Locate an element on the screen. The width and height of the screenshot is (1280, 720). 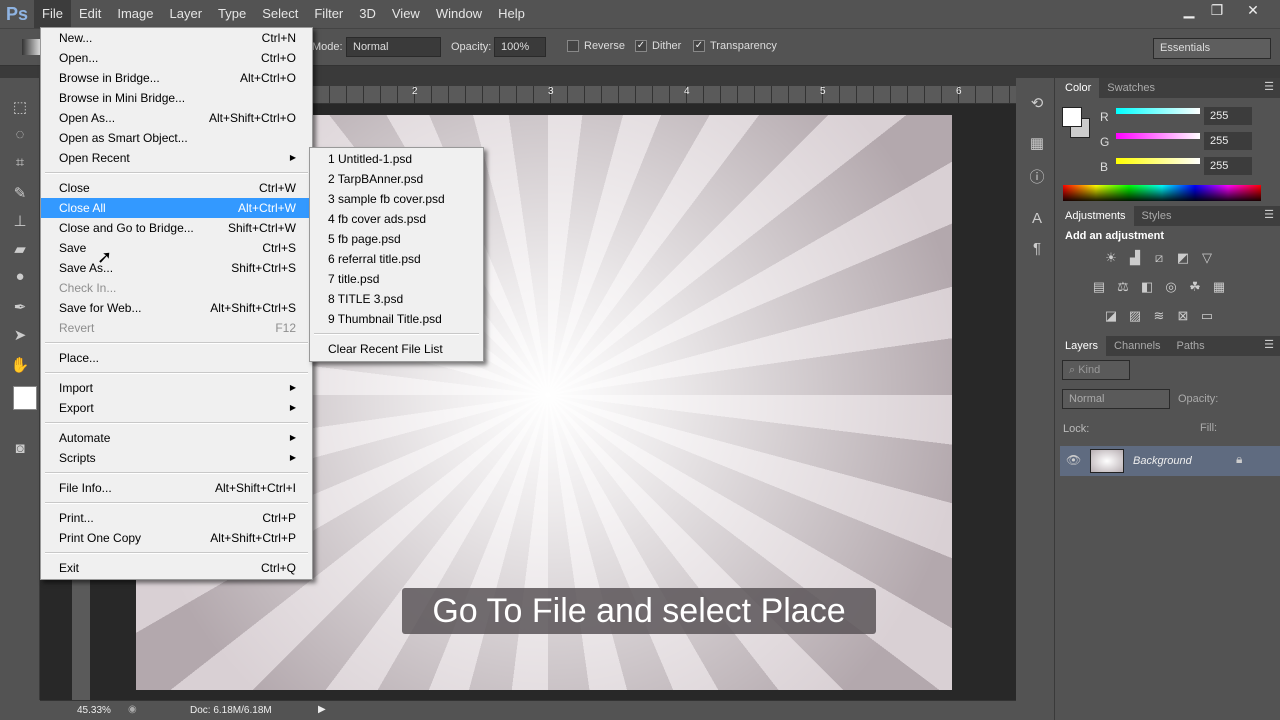
file-menu-item: Scripts ▶ is located at coordinates (176, 458).